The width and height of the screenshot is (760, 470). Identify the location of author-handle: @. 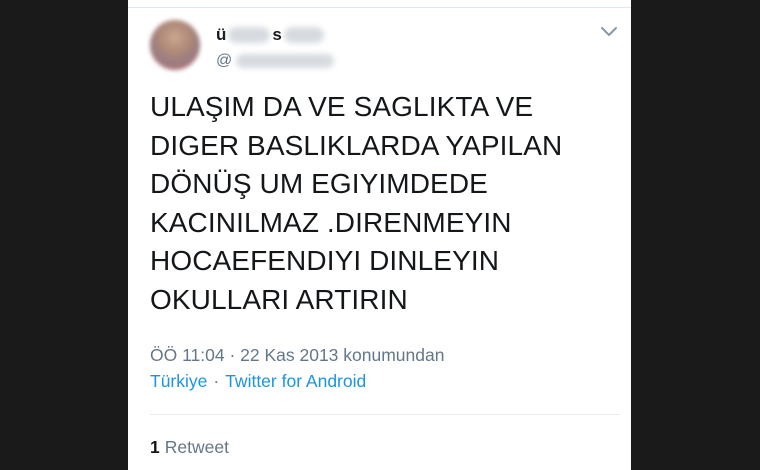
(275, 61).